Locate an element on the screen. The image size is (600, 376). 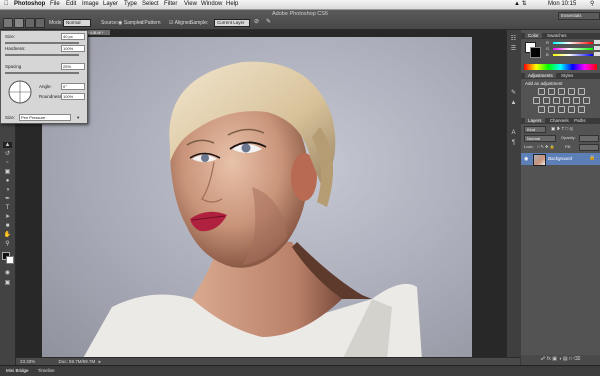
posterize-icon is located at coordinates (551, 109).